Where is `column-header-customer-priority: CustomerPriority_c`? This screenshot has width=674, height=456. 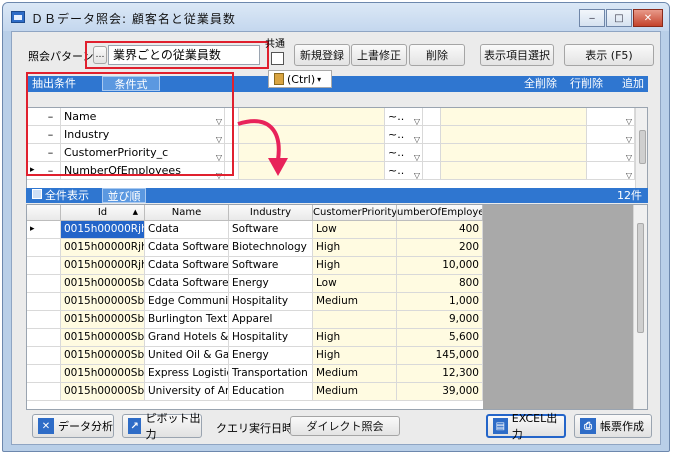 column-header-customer-priority: CustomerPriority_c is located at coordinates (355, 213).